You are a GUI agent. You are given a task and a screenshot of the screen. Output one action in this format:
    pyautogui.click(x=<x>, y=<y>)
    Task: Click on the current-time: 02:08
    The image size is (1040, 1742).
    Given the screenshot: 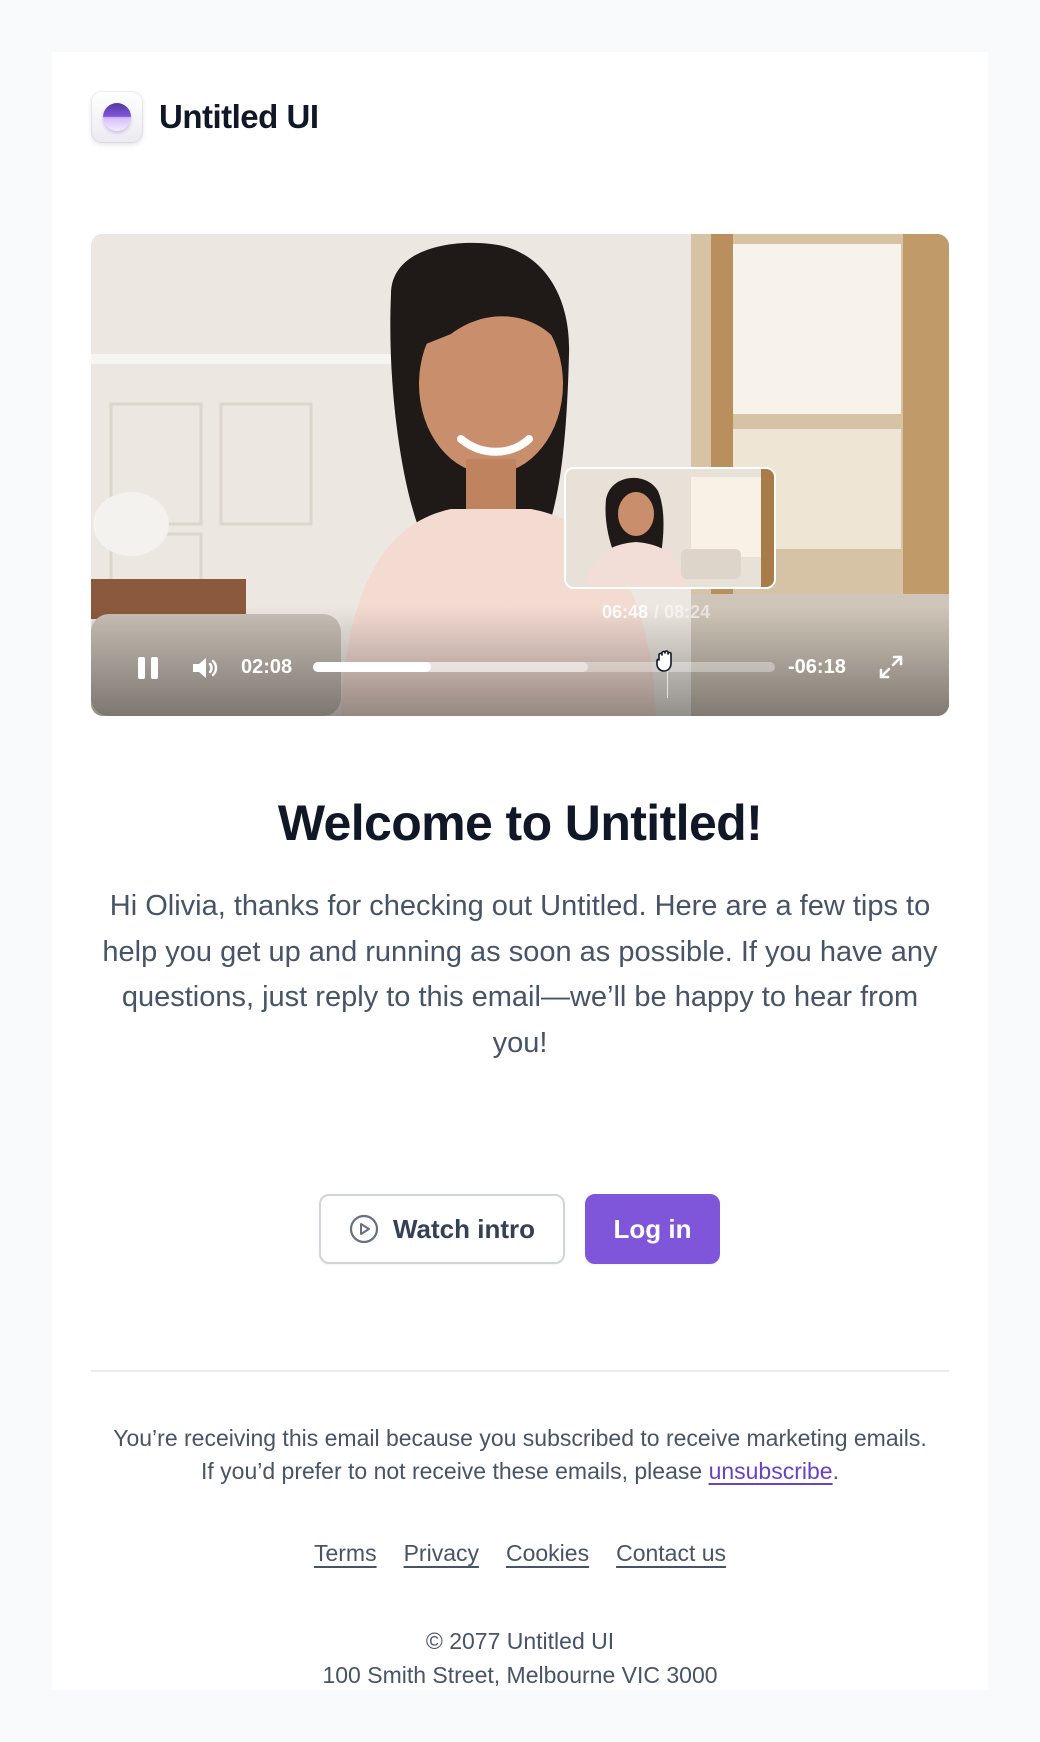 What is the action you would take?
    pyautogui.click(x=267, y=667)
    